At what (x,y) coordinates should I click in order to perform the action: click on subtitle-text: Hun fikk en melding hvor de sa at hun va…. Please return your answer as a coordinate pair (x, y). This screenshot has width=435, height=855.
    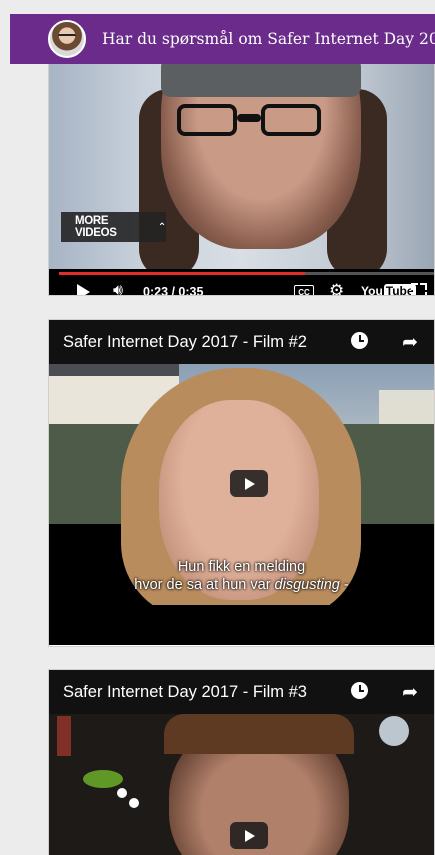
    Looking at the image, I should click on (241, 576).